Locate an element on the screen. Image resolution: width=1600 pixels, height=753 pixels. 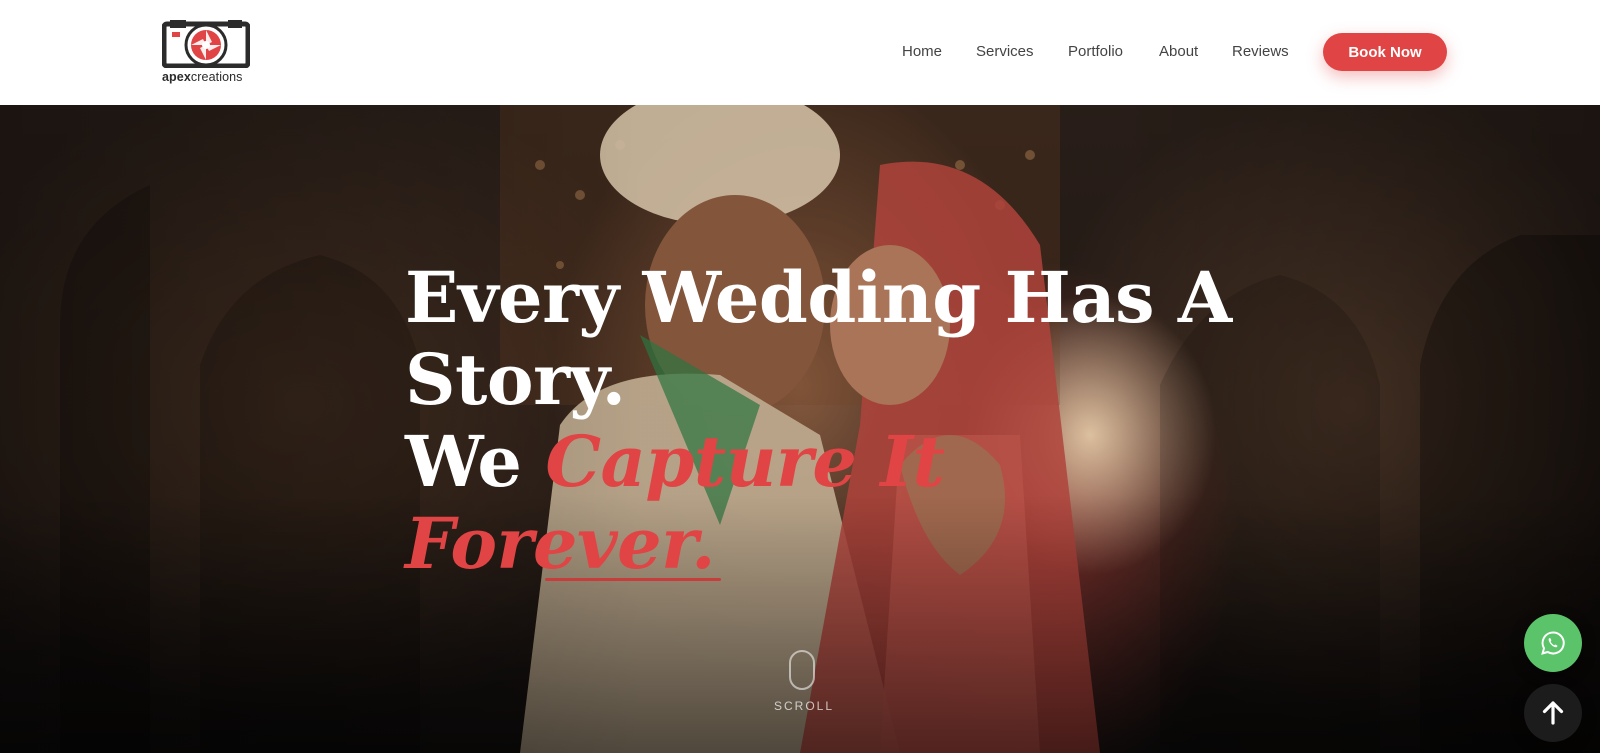
arrow-up-icon is located at coordinates (1553, 713).